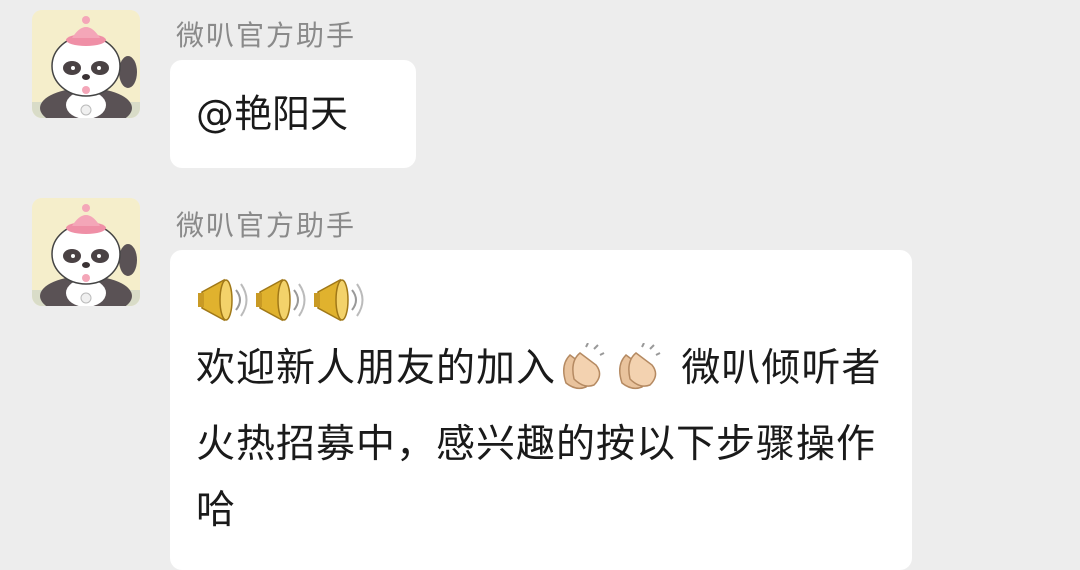  I want to click on message-text-part1: 欢迎新人朋友的加入, so click(376, 368).